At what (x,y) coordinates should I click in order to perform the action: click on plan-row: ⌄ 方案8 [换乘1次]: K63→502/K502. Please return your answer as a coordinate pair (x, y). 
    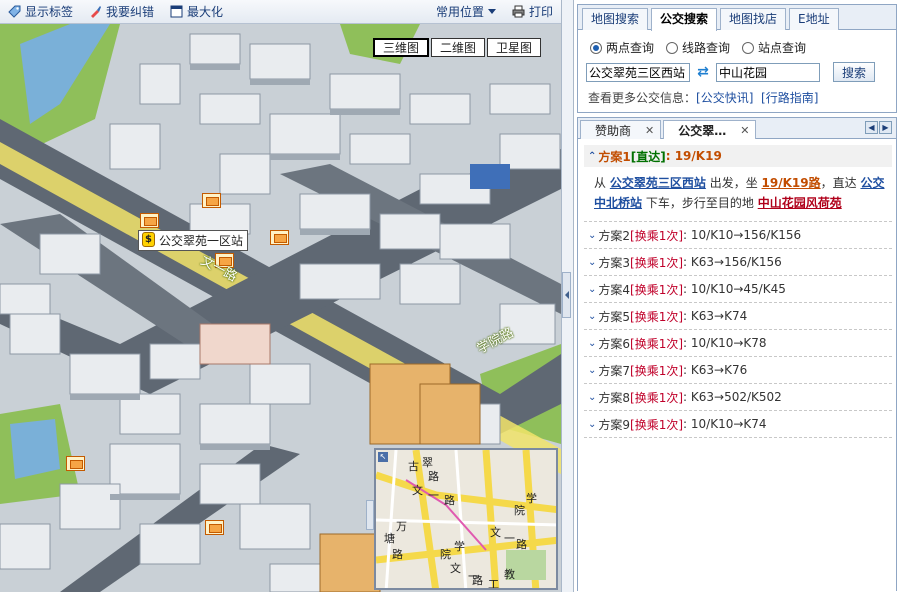
    Looking at the image, I should click on (738, 397).